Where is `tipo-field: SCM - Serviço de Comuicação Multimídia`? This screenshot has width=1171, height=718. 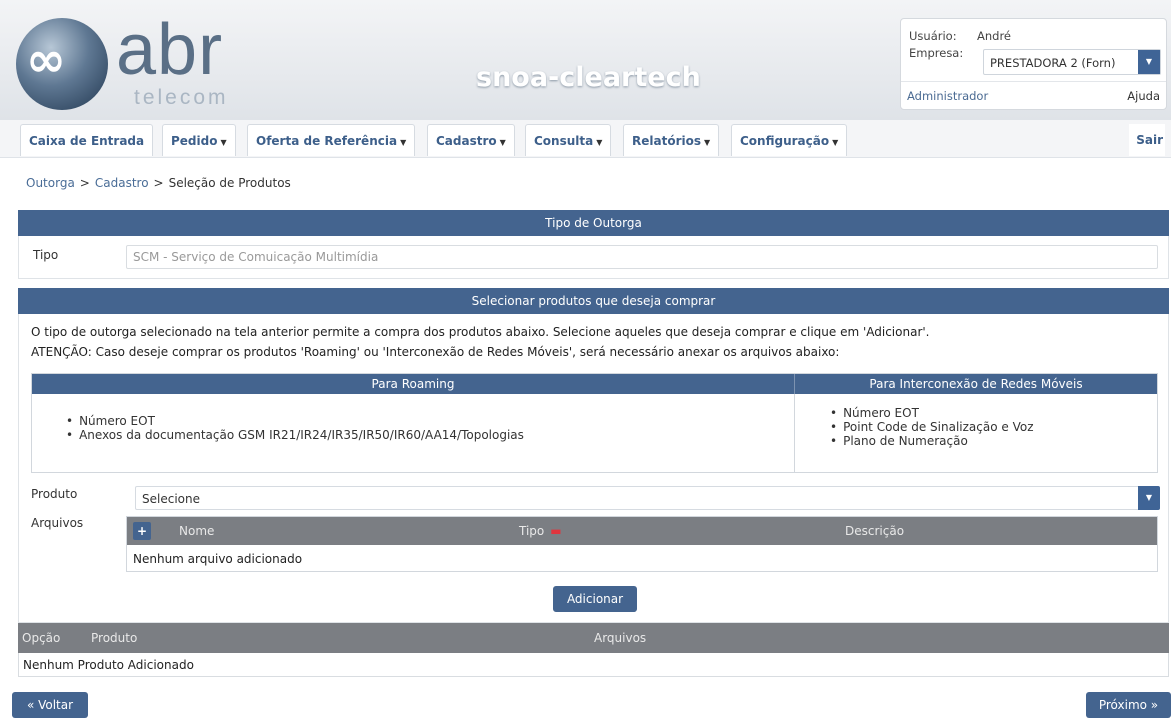
tipo-field: SCM - Serviço de Comuicação Multimídia is located at coordinates (642, 257).